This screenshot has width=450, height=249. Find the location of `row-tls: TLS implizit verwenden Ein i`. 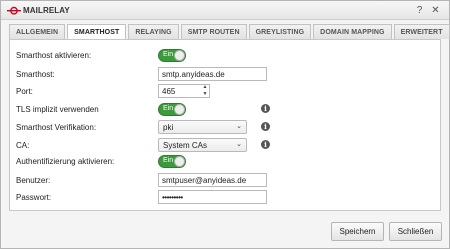

row-tls: TLS implizit verwenden Ein i is located at coordinates (225, 110).